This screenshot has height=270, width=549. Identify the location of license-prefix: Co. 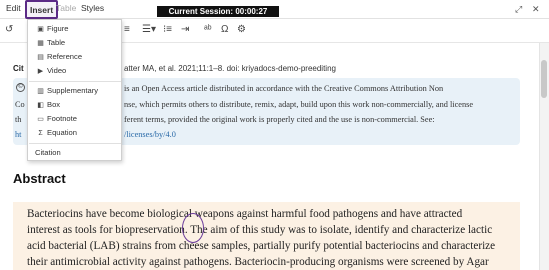
(20, 104).